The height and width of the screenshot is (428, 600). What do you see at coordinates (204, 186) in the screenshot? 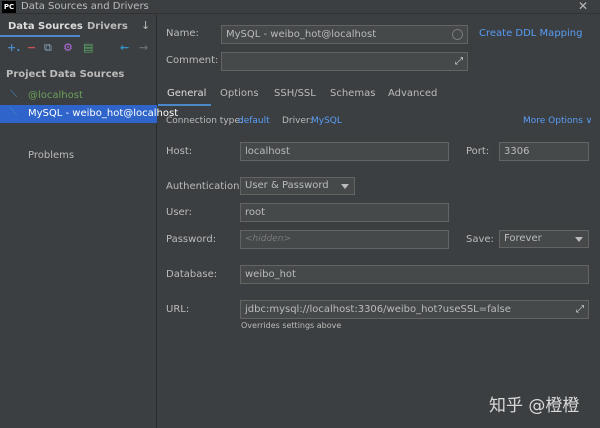
I see `authentication-label: Authentication:` at bounding box center [204, 186].